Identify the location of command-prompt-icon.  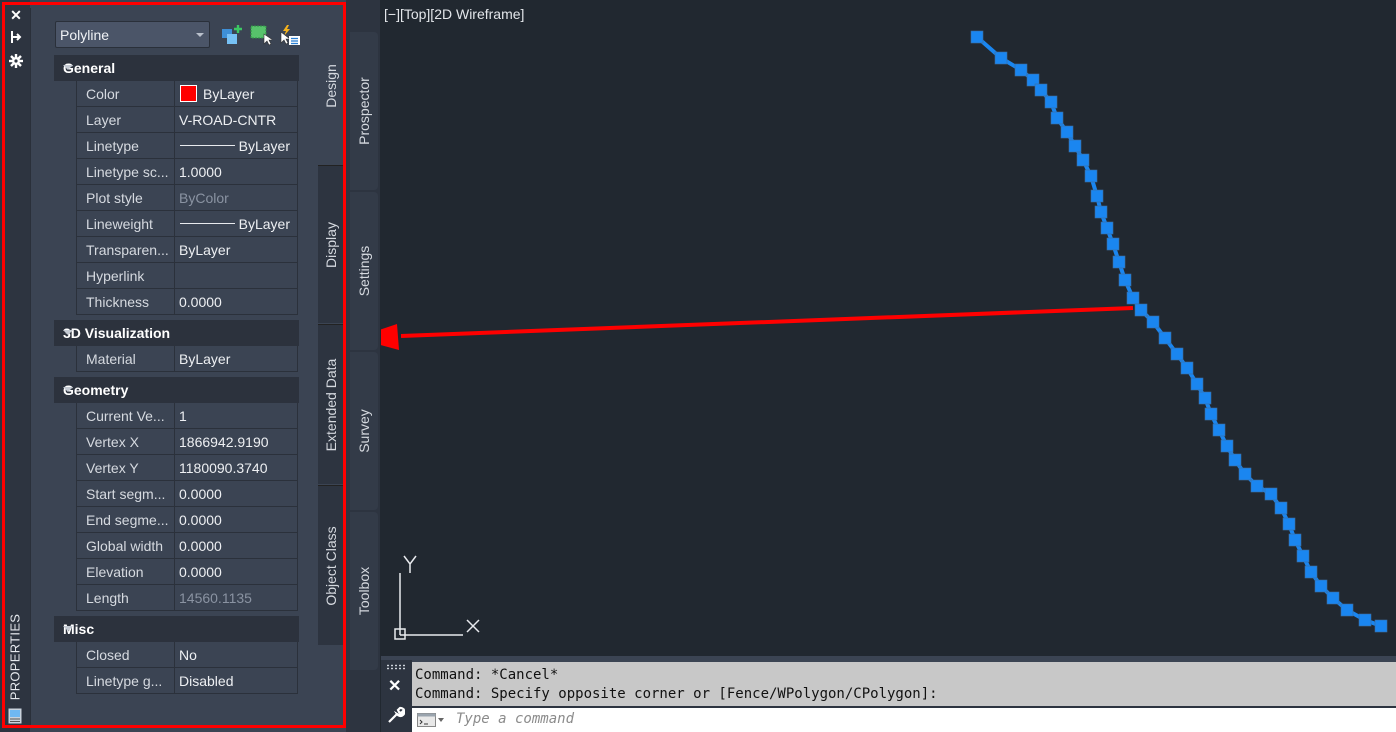
(431, 722).